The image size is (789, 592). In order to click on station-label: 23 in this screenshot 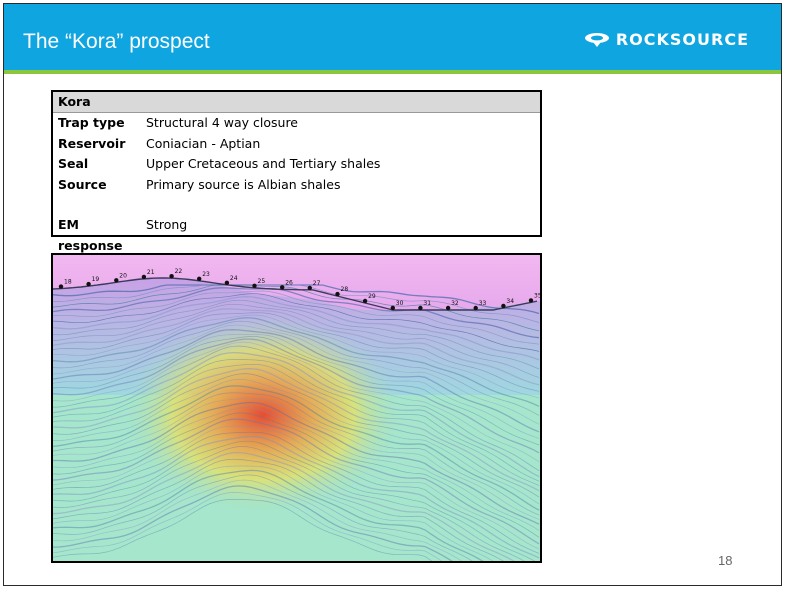, I will do `click(206, 274)`.